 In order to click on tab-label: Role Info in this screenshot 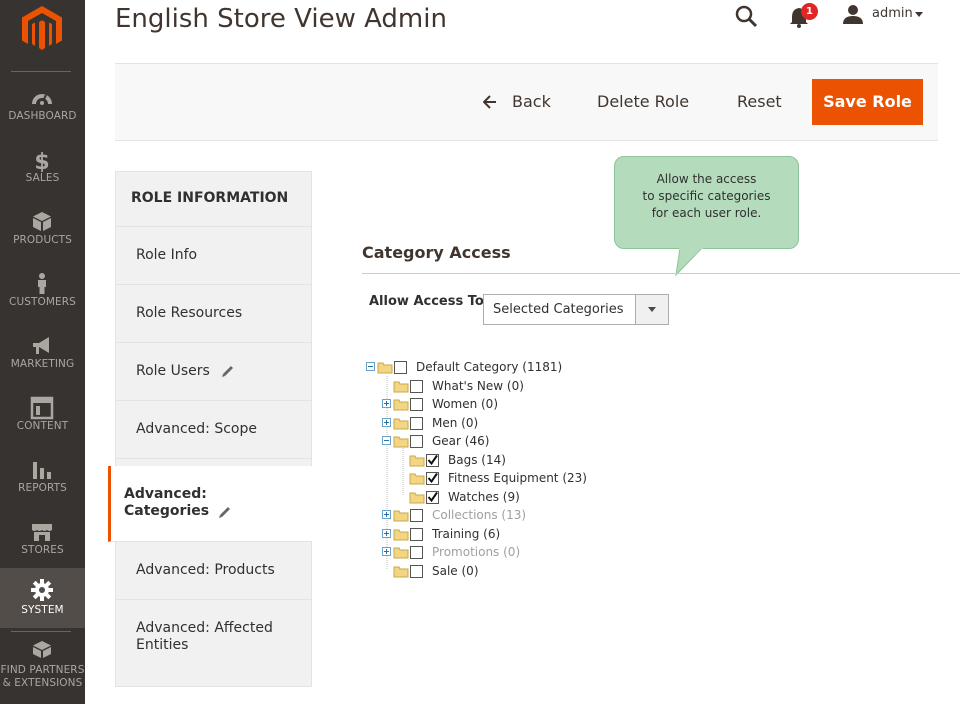, I will do `click(167, 255)`.